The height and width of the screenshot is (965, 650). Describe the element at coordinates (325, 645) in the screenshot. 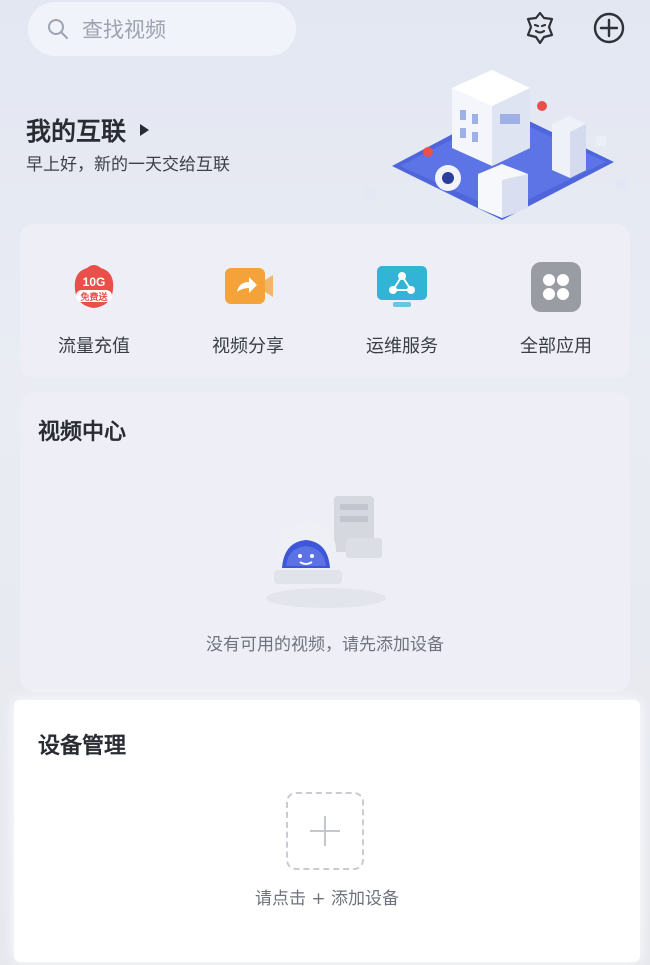

I see `empty-state-text: 没有可用的视频，请先添加设备` at that location.